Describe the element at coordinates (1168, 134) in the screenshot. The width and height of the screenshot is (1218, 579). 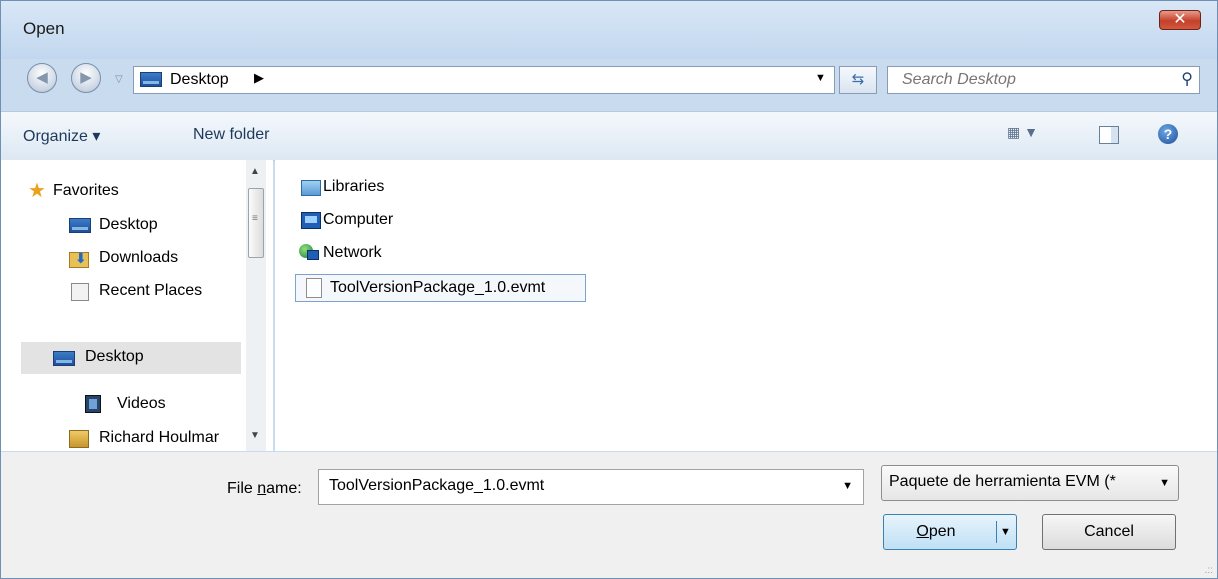
I see `help-icon: ?` at that location.